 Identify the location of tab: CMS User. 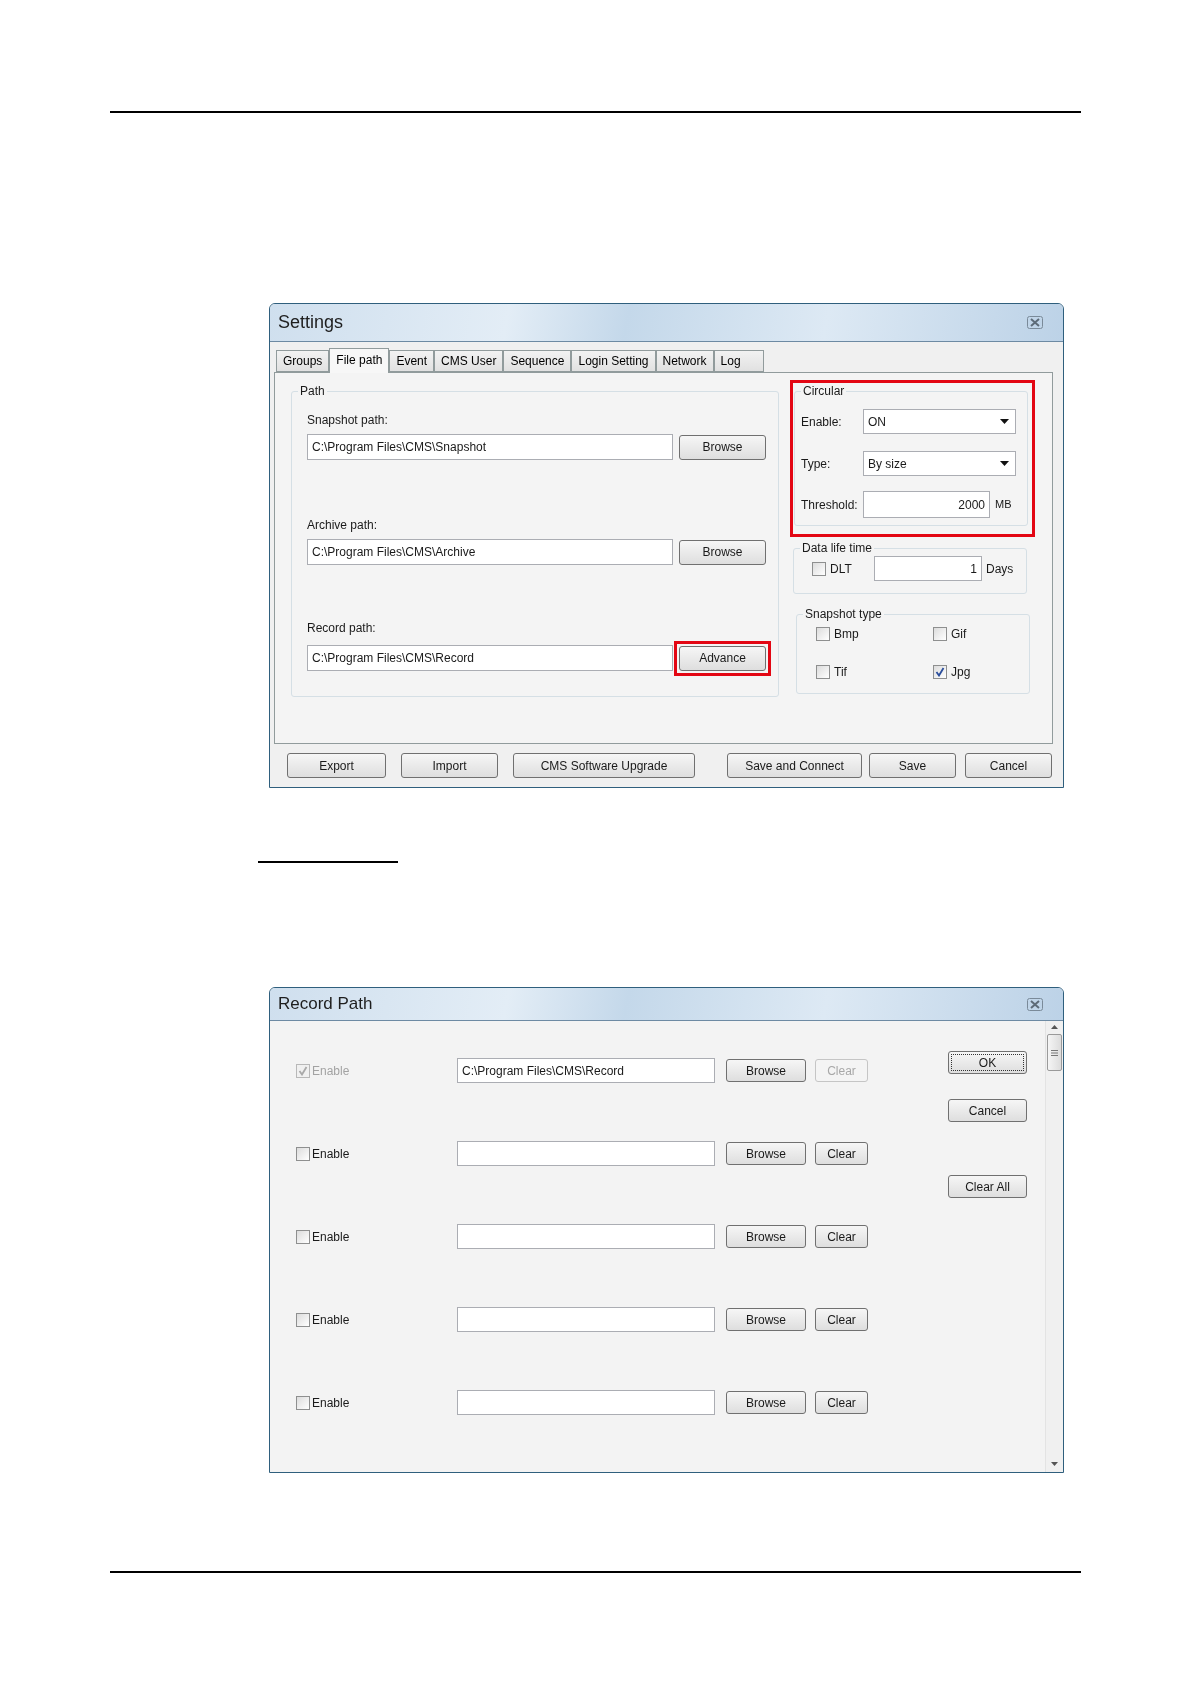
(469, 361).